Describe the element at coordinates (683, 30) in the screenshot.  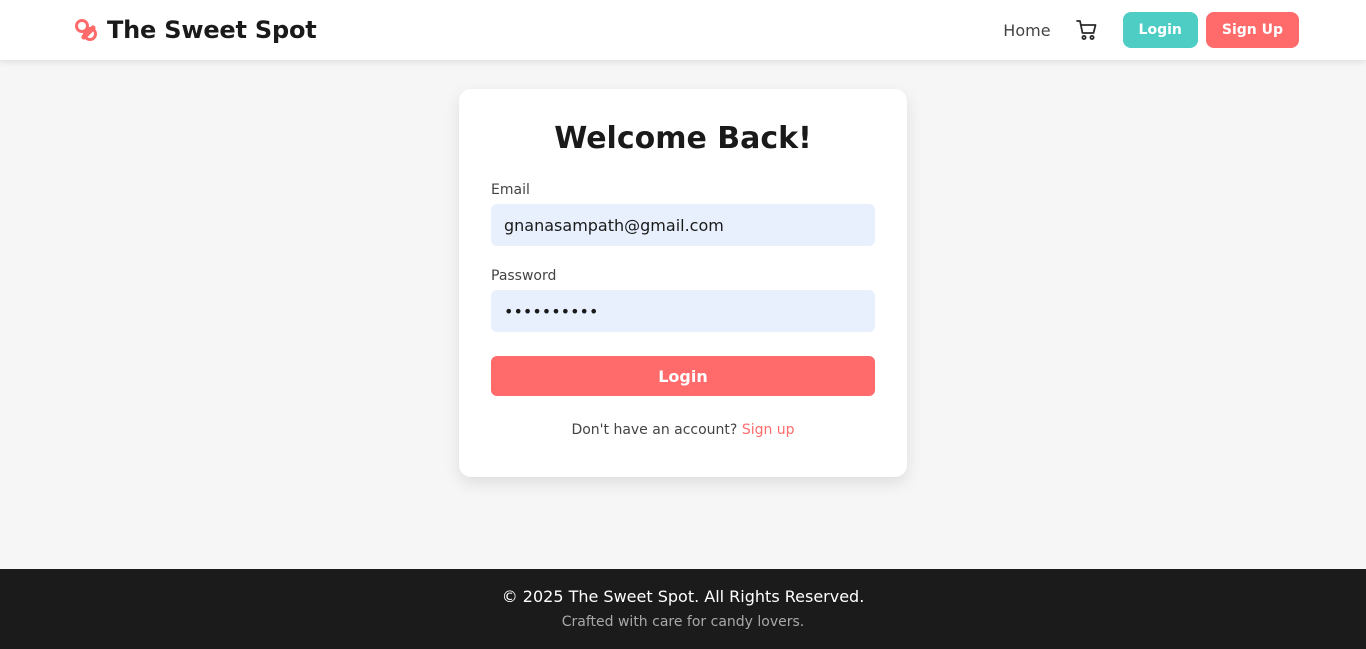
I see `navbar: The Sweet Spot Home Login Sign Up` at that location.